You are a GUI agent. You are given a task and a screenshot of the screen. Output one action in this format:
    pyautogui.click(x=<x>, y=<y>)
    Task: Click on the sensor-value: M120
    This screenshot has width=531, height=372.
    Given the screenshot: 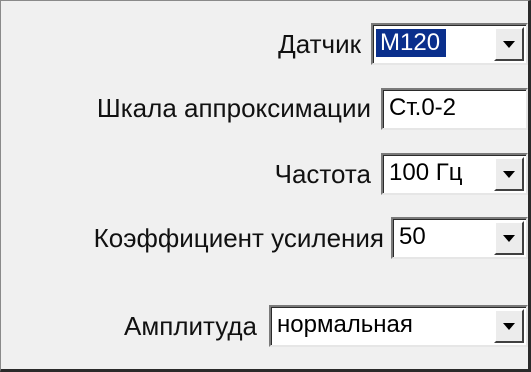 What is the action you would take?
    pyautogui.click(x=411, y=43)
    